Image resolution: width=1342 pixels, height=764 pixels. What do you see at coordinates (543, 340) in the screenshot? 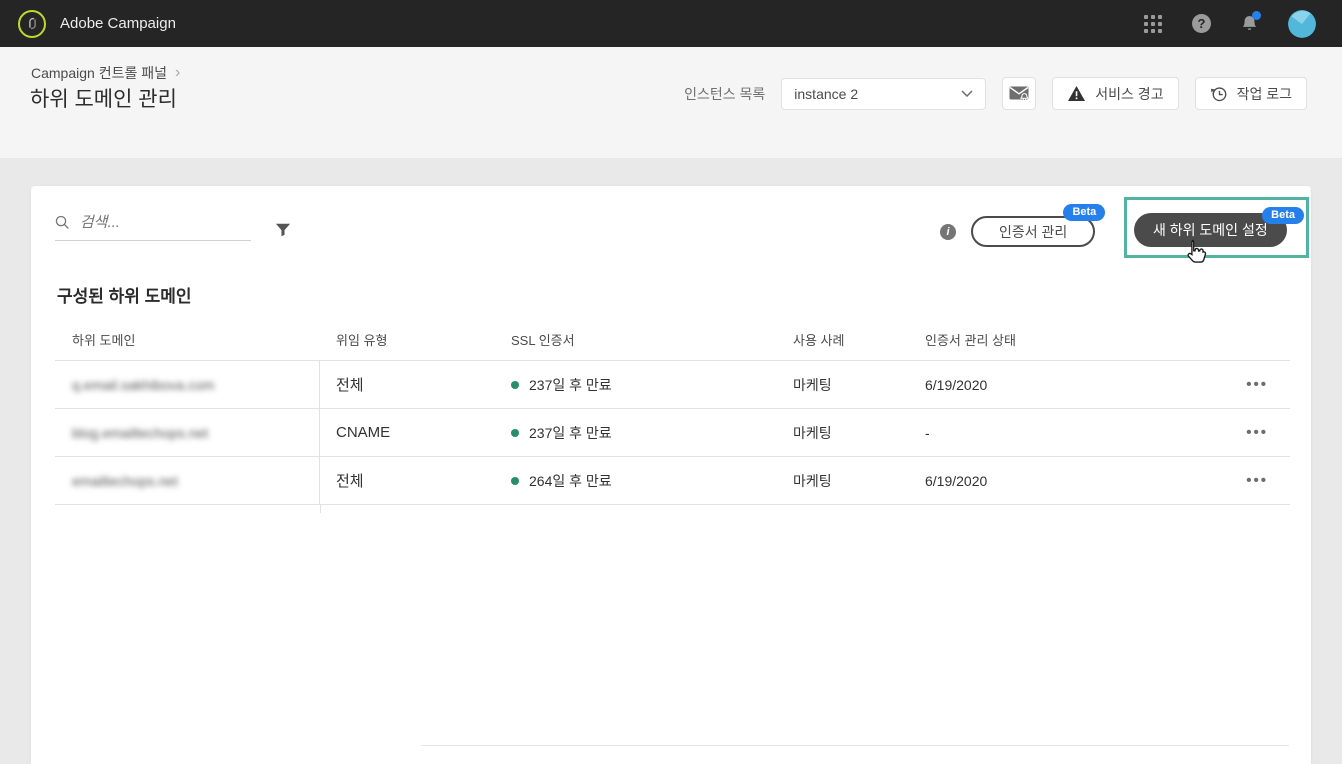
I see `col-header-ssl: SSL 인증서` at bounding box center [543, 340].